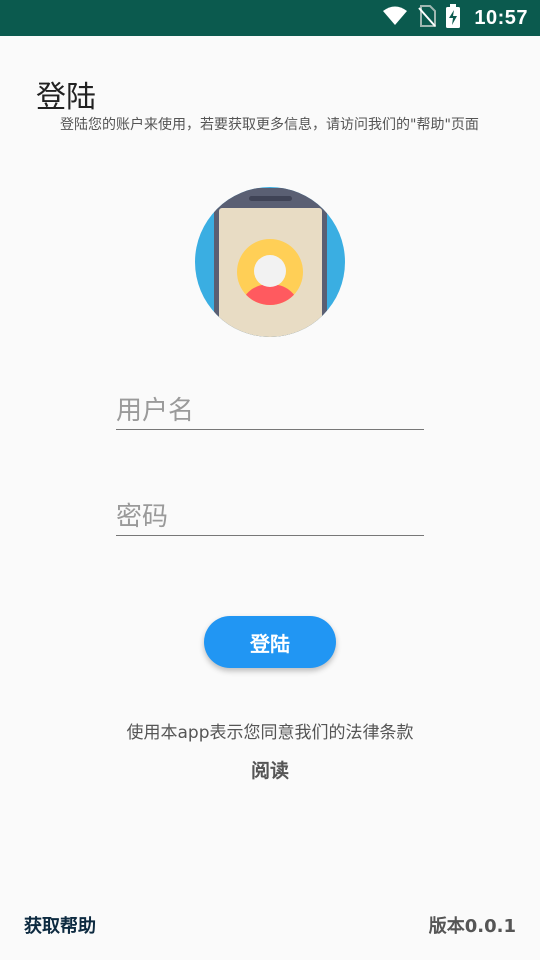  I want to click on status-time: 10:57, so click(501, 17).